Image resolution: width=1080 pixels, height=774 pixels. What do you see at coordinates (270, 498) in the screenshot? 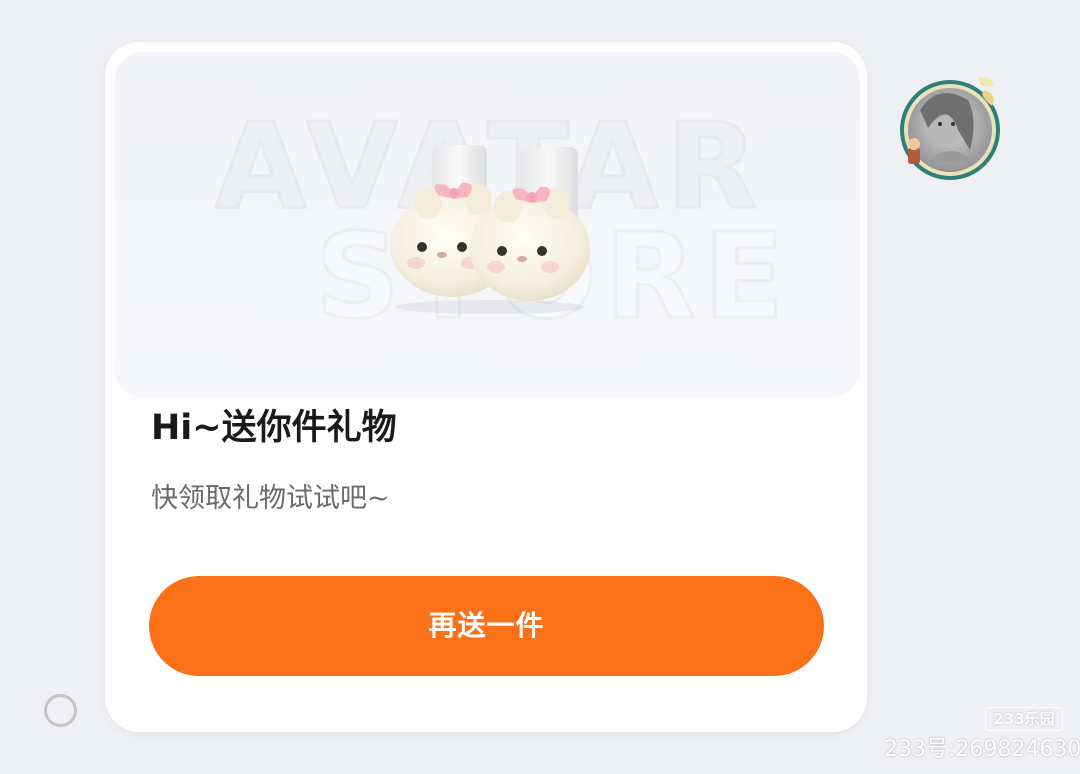
I see `gift-subtitle: 快领取礼物试试吧~` at bounding box center [270, 498].